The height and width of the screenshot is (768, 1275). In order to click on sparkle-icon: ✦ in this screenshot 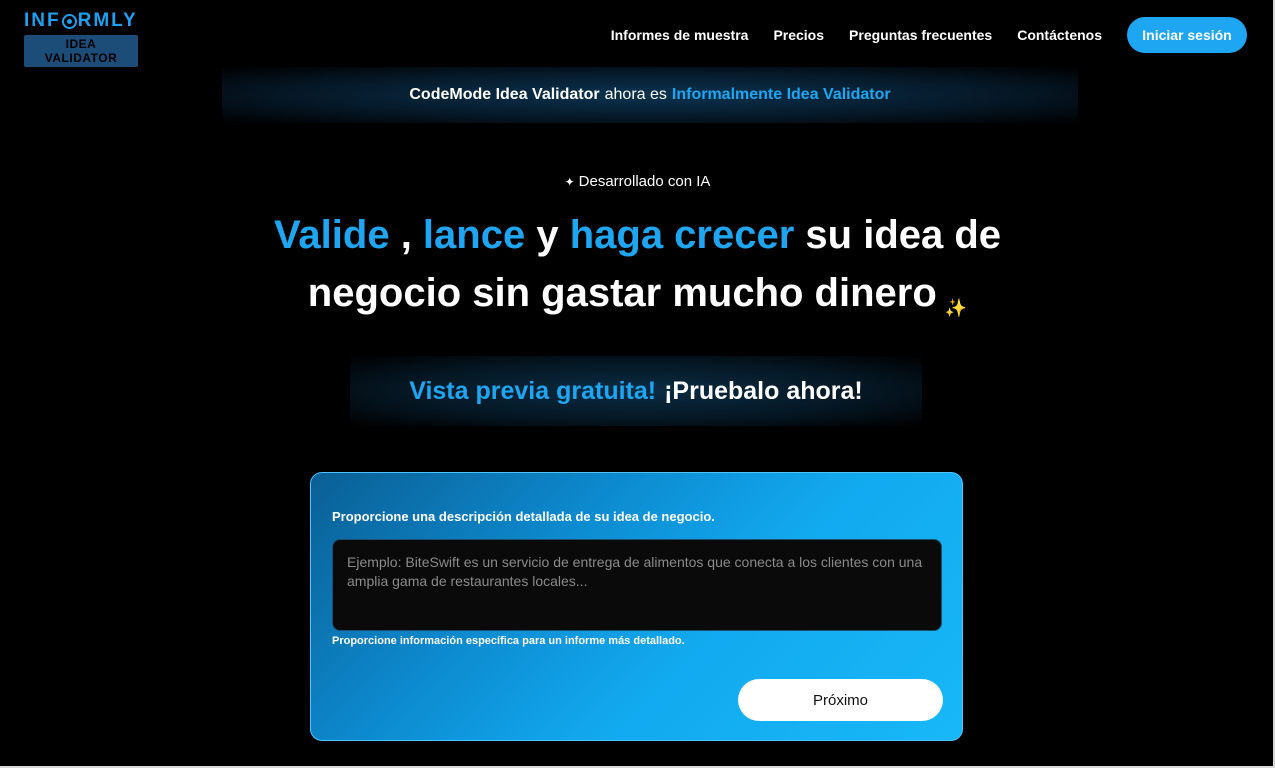, I will do `click(569, 182)`.